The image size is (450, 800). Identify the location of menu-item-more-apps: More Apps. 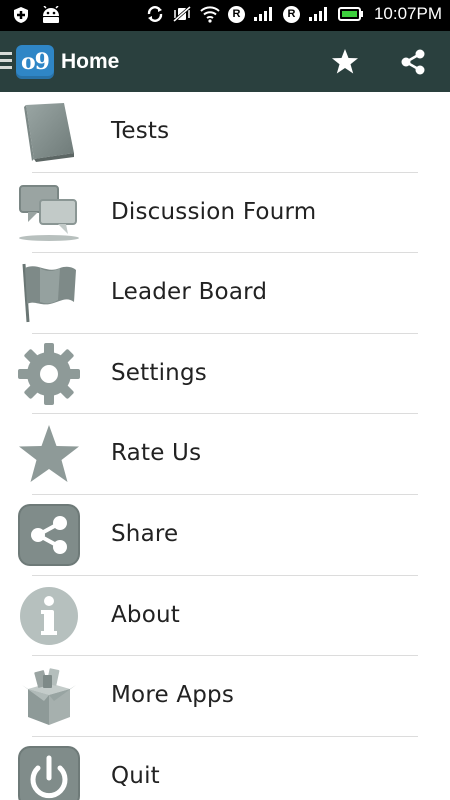
(225, 696).